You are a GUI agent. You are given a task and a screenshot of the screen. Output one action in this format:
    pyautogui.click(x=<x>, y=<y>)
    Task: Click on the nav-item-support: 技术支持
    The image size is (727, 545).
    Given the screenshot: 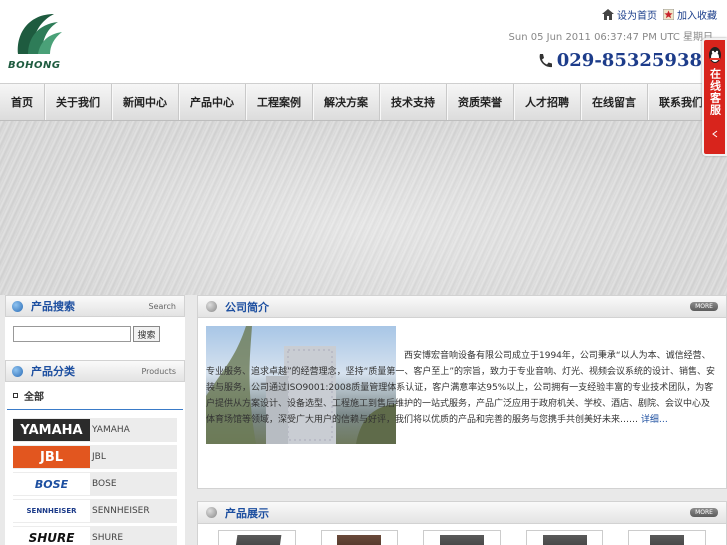 What is the action you would take?
    pyautogui.click(x=413, y=102)
    